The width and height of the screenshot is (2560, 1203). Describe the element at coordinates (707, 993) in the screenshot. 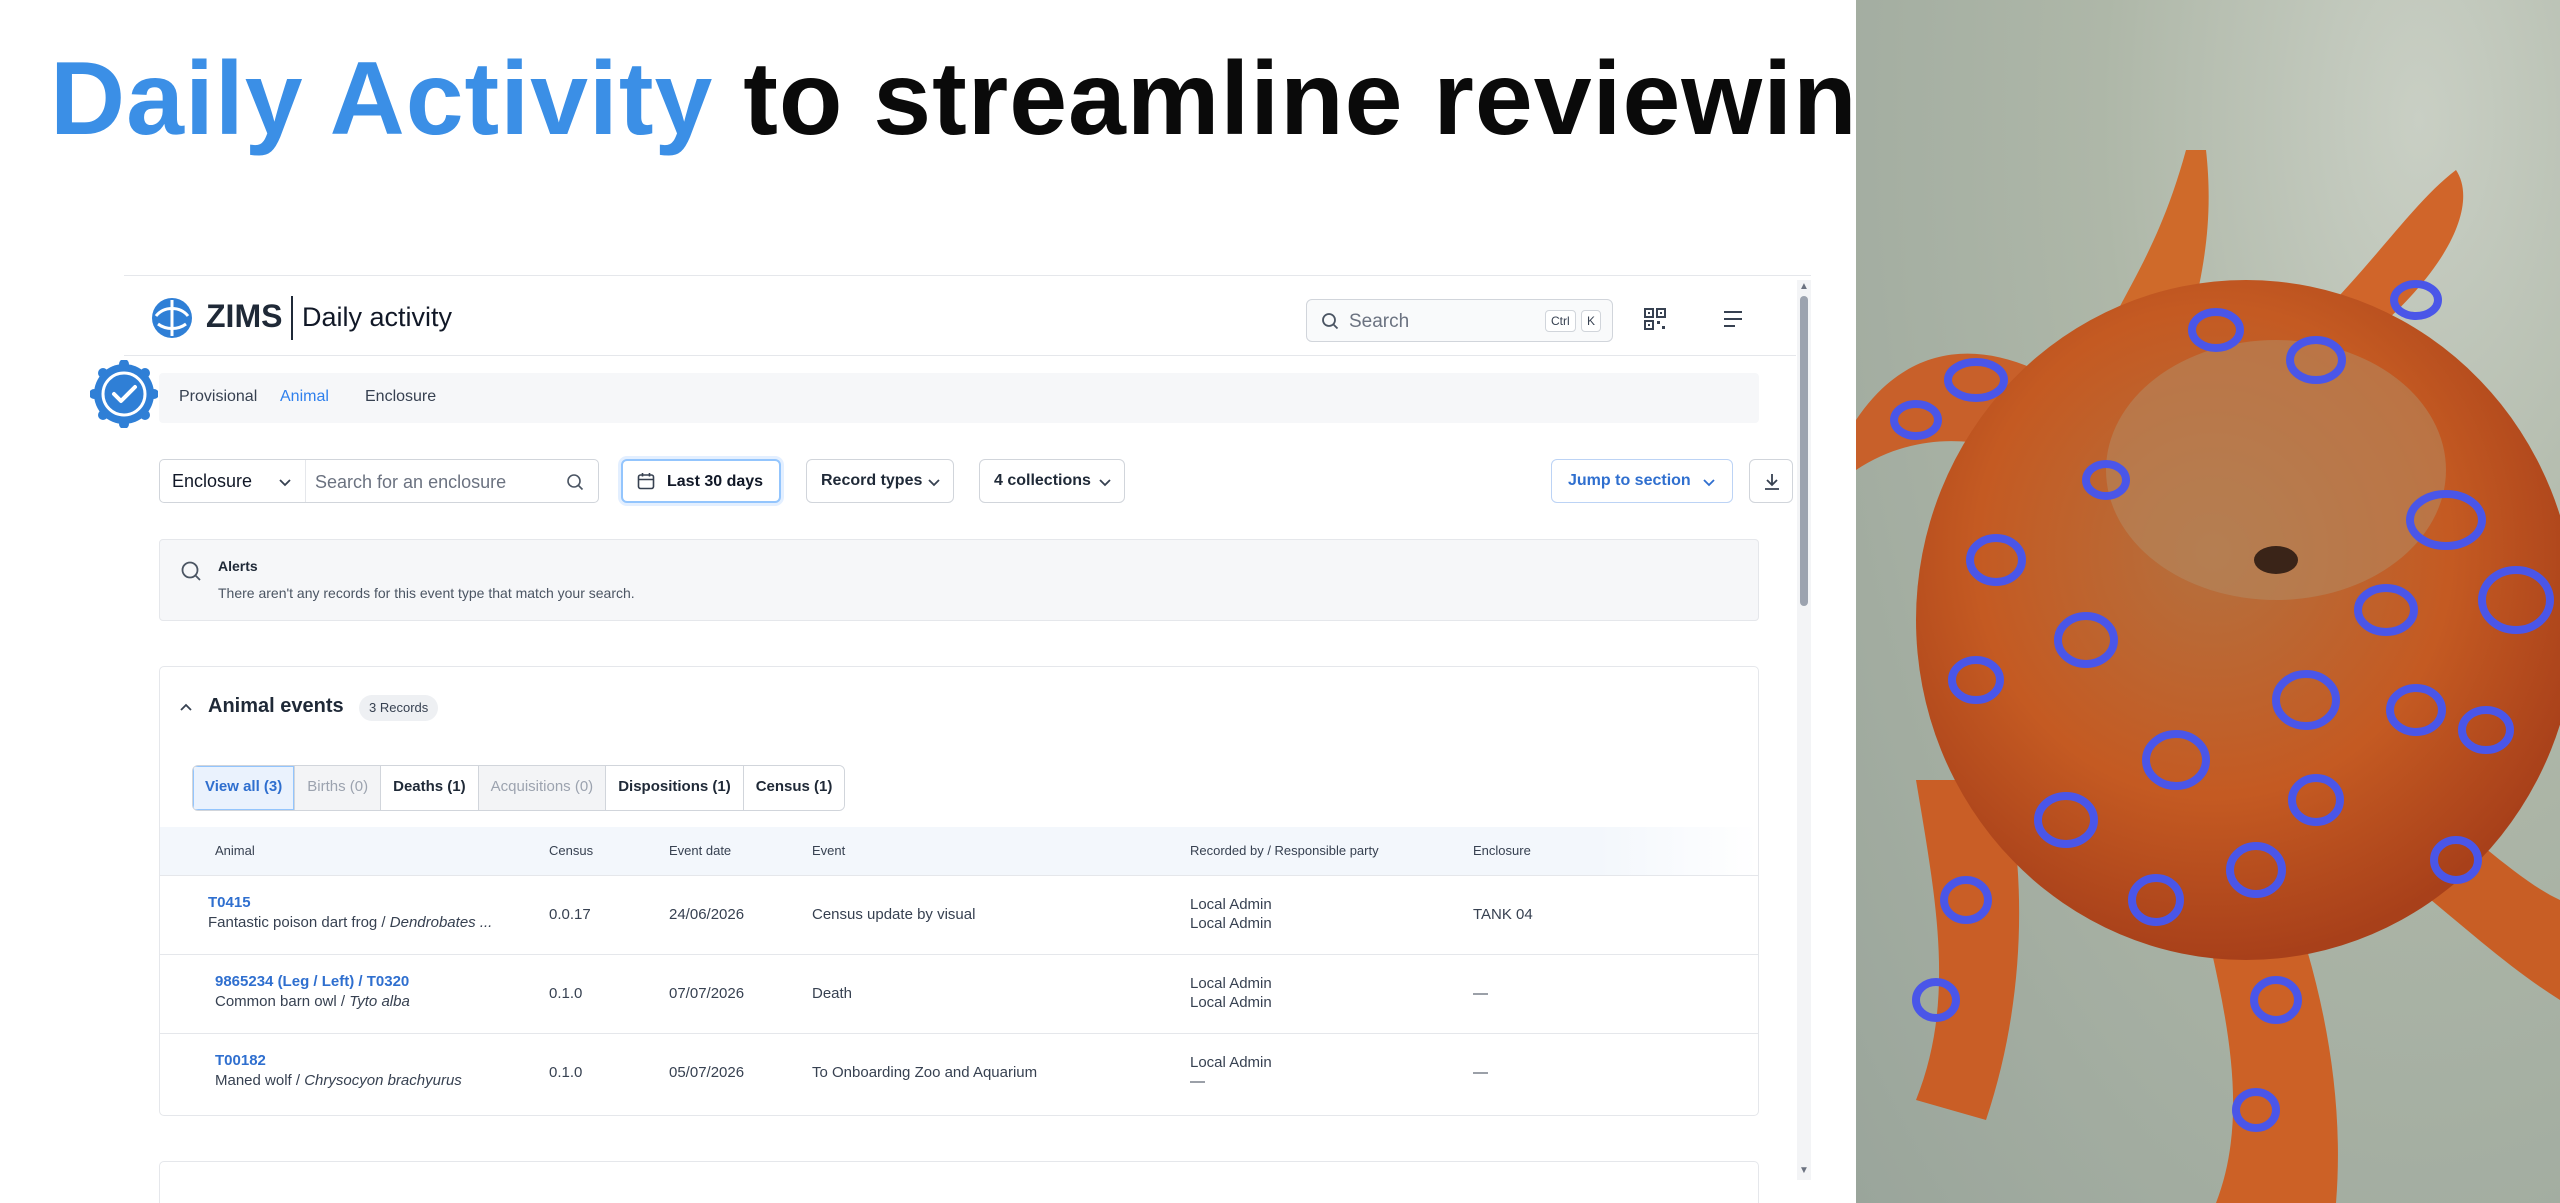

I see `event-date: 07/07/2026` at that location.